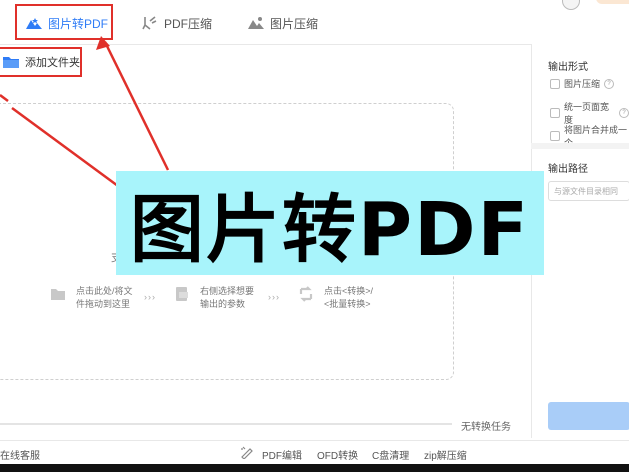  I want to click on annotation-arrow-tab, so click(136, 106).